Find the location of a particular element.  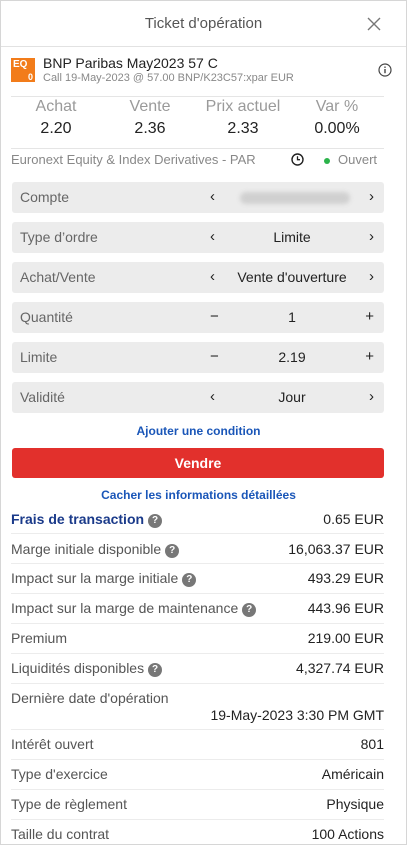

close-icon is located at coordinates (374, 24).